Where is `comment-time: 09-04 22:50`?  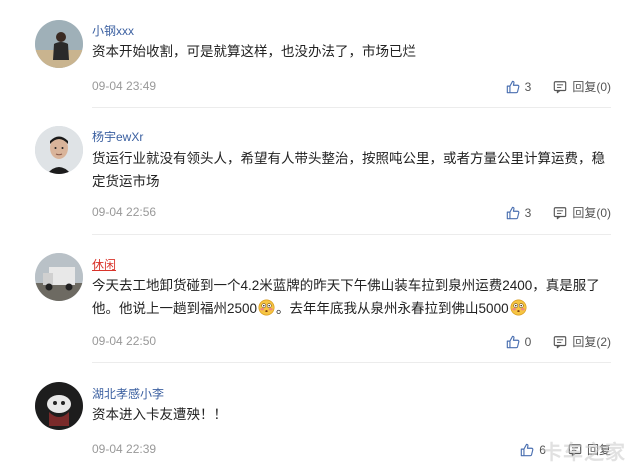
comment-time: 09-04 22:50 is located at coordinates (124, 341).